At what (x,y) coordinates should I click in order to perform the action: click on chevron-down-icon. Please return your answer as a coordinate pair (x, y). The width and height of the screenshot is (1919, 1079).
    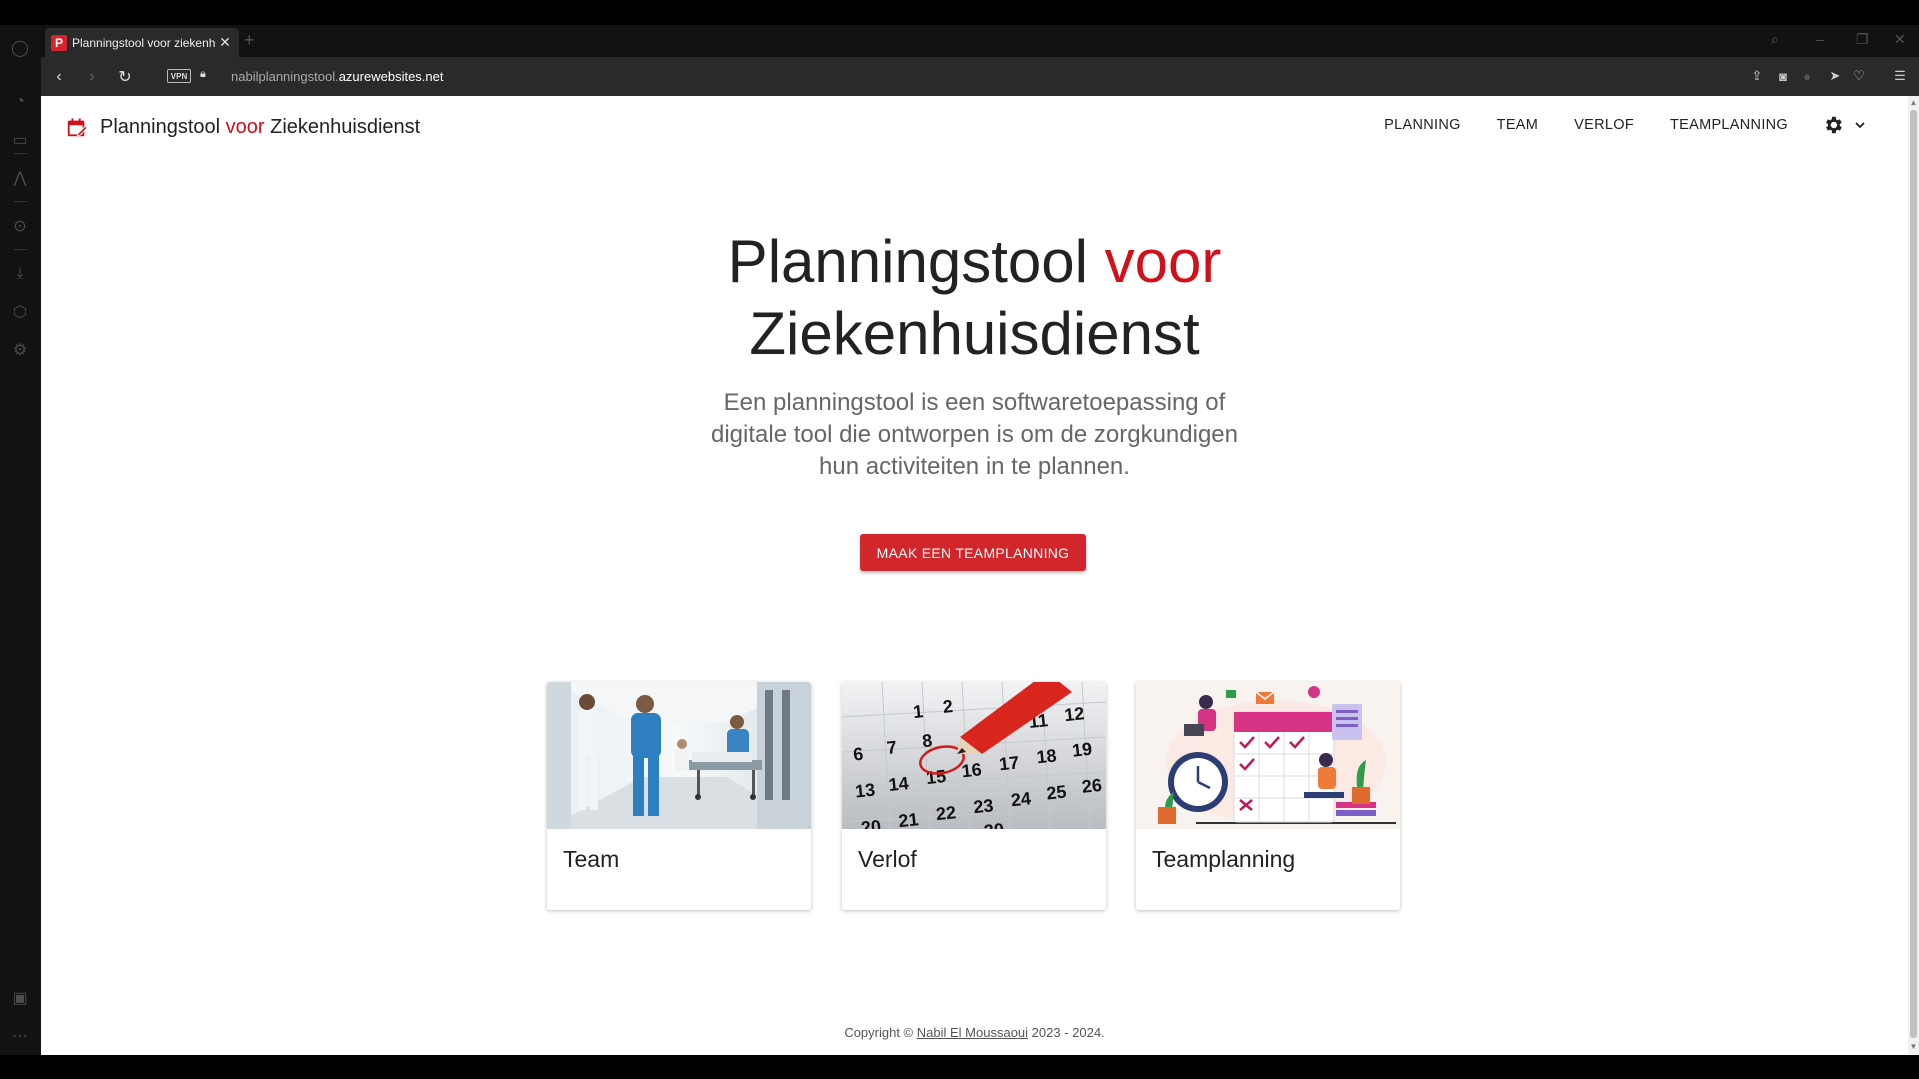
    Looking at the image, I should click on (1860, 125).